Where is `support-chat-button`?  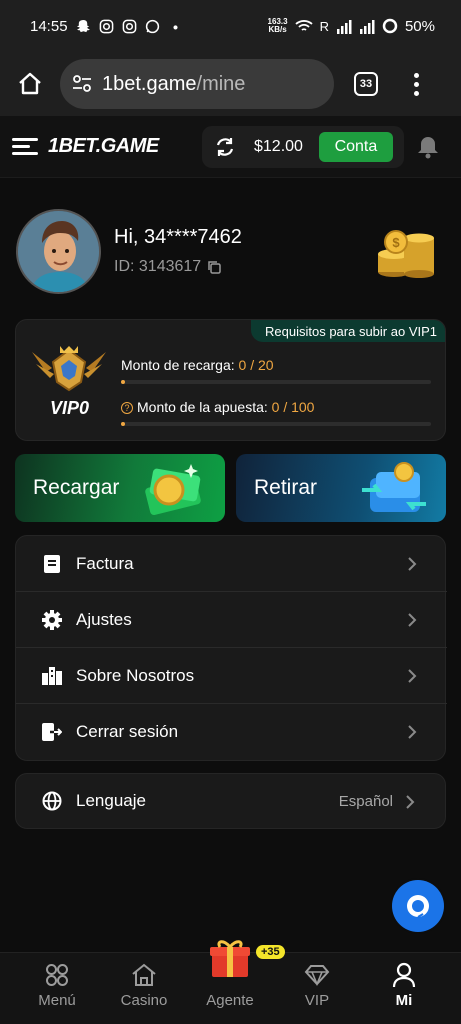 support-chat-button is located at coordinates (418, 906).